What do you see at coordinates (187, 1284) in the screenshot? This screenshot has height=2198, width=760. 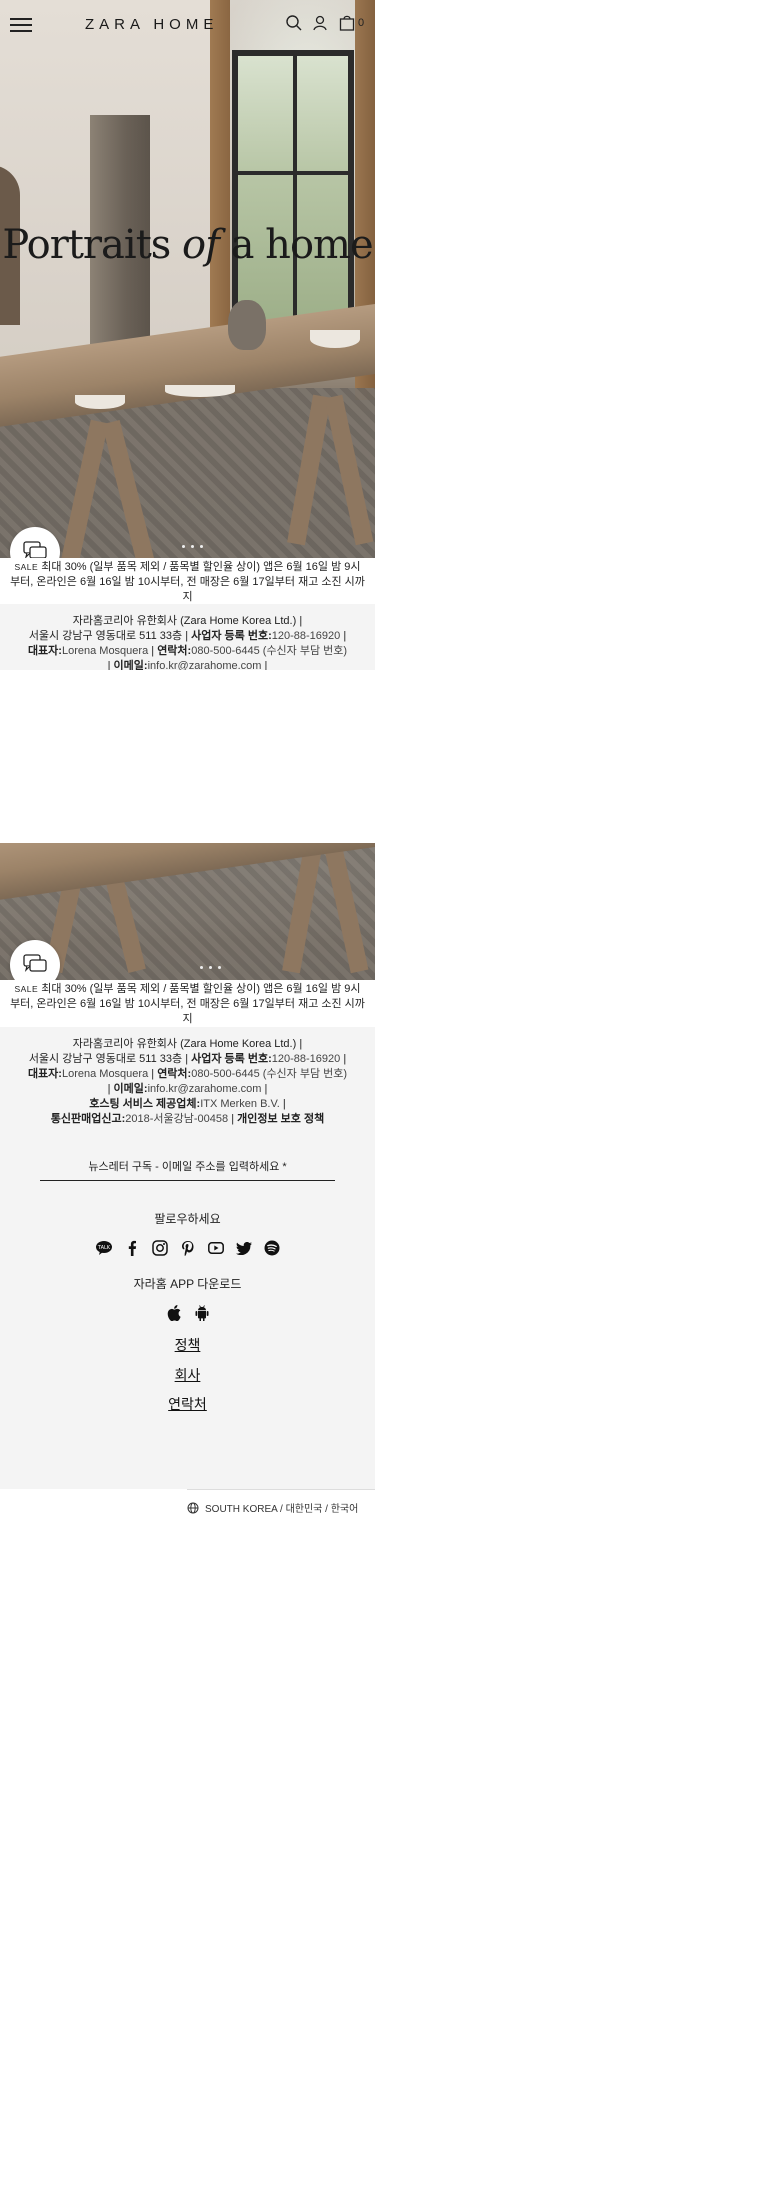 I see `app-download-title: 자라홈 APP 다운로드` at bounding box center [187, 1284].